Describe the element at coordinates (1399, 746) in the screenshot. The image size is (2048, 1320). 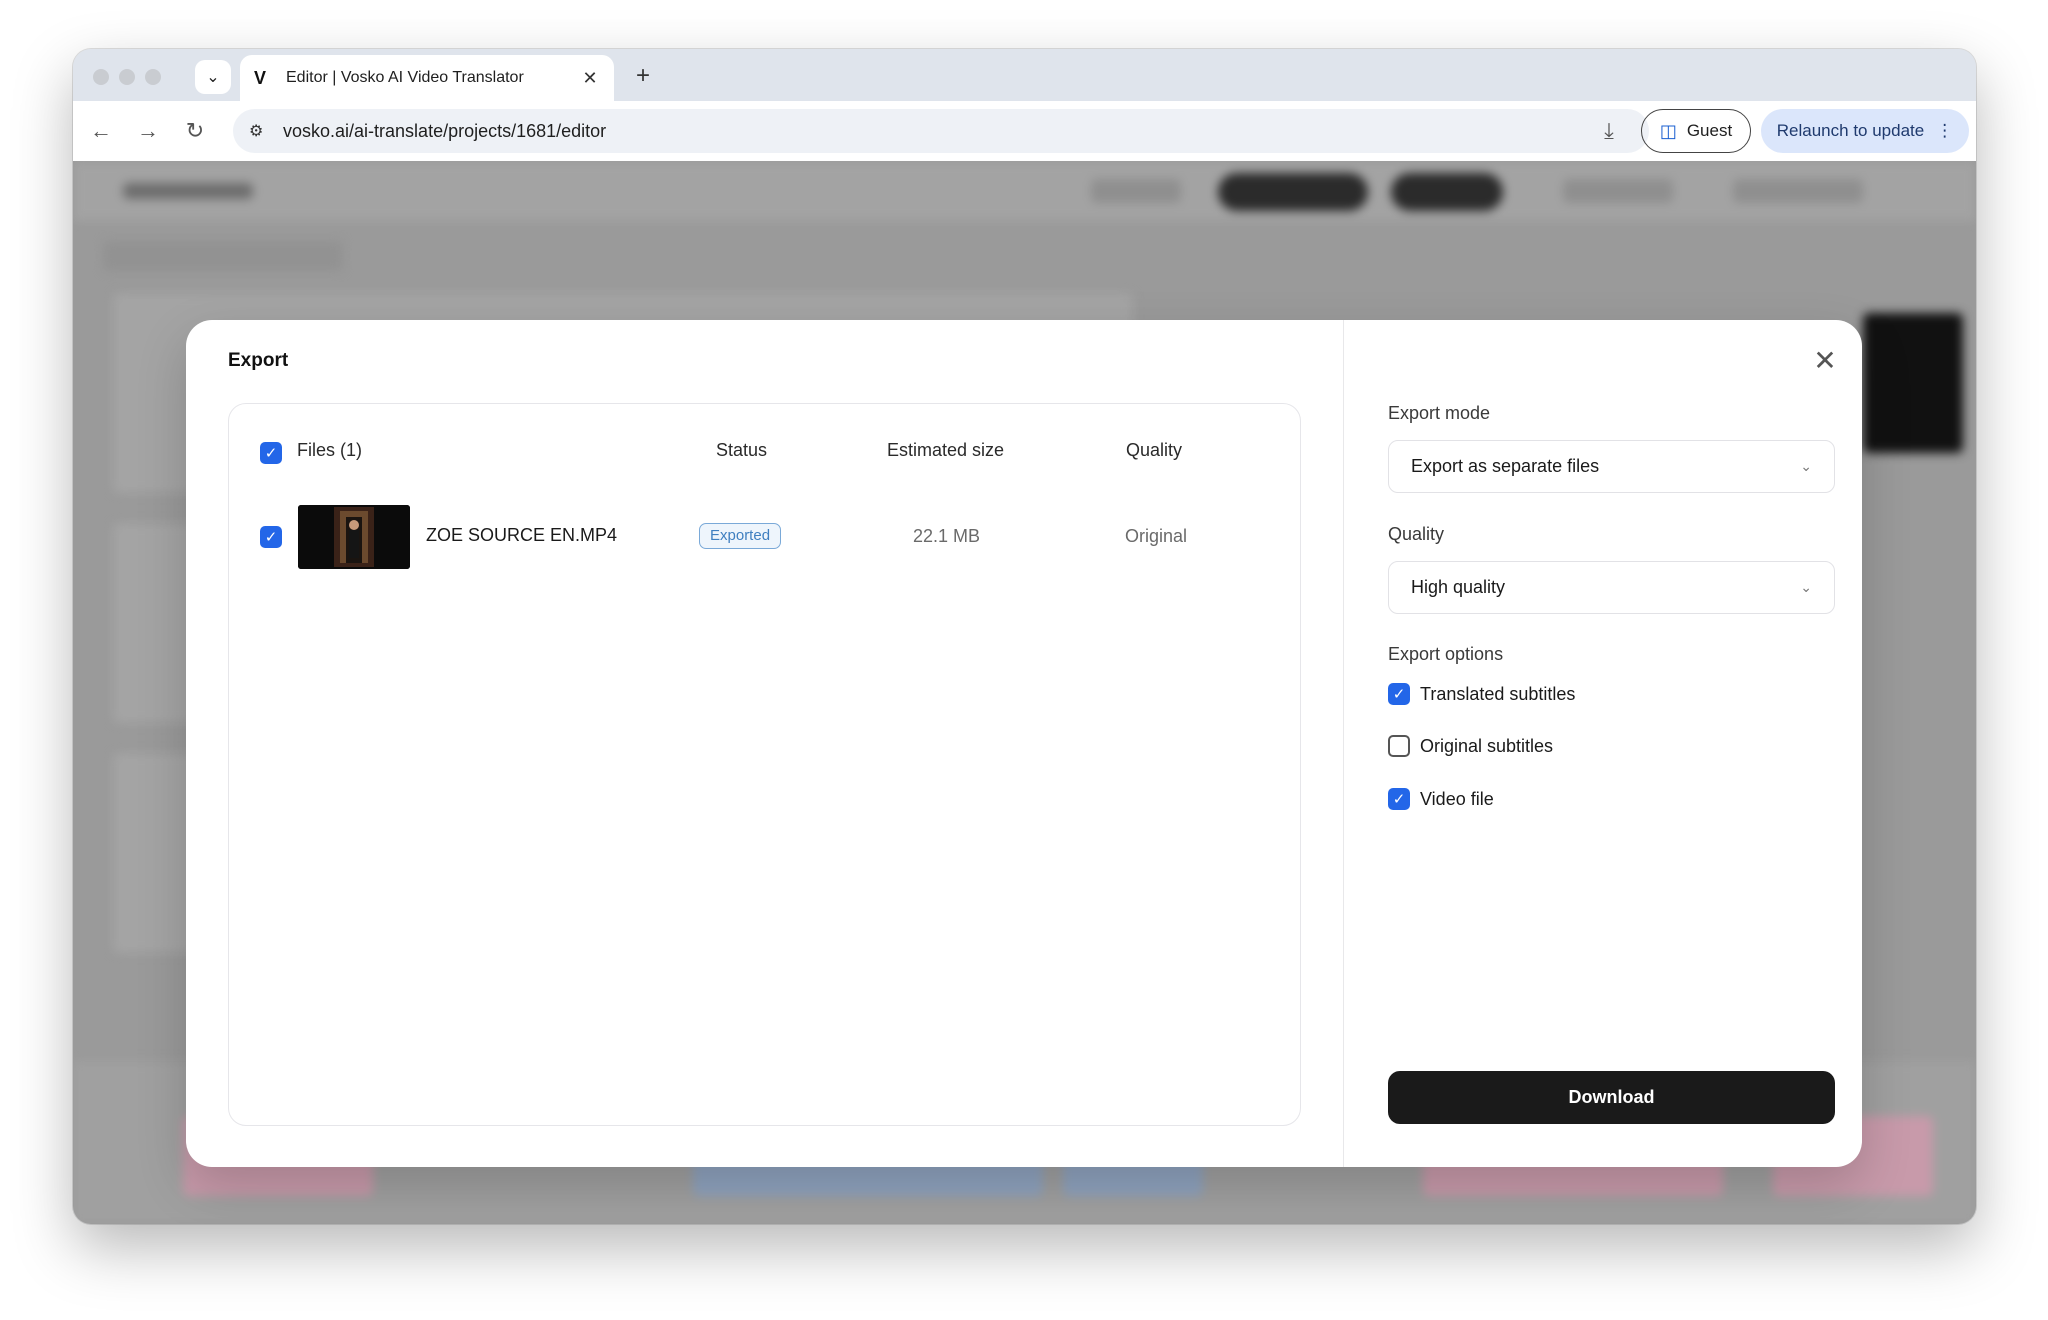
I see `checkbox-unchecked-icon` at that location.